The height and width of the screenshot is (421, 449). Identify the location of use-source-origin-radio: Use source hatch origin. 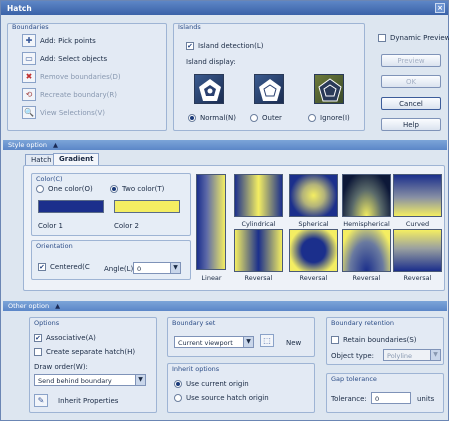
(221, 398).